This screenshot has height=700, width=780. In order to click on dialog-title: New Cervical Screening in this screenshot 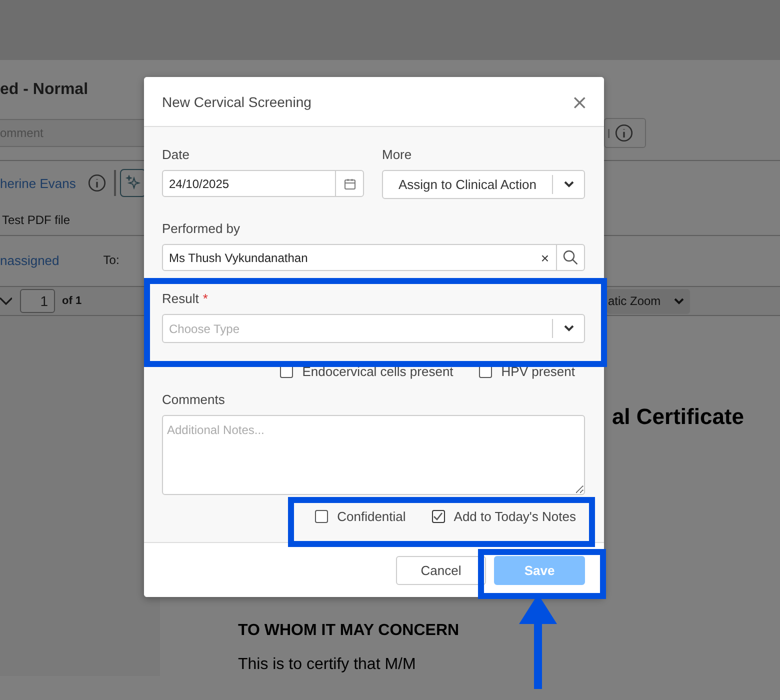, I will do `click(237, 102)`.